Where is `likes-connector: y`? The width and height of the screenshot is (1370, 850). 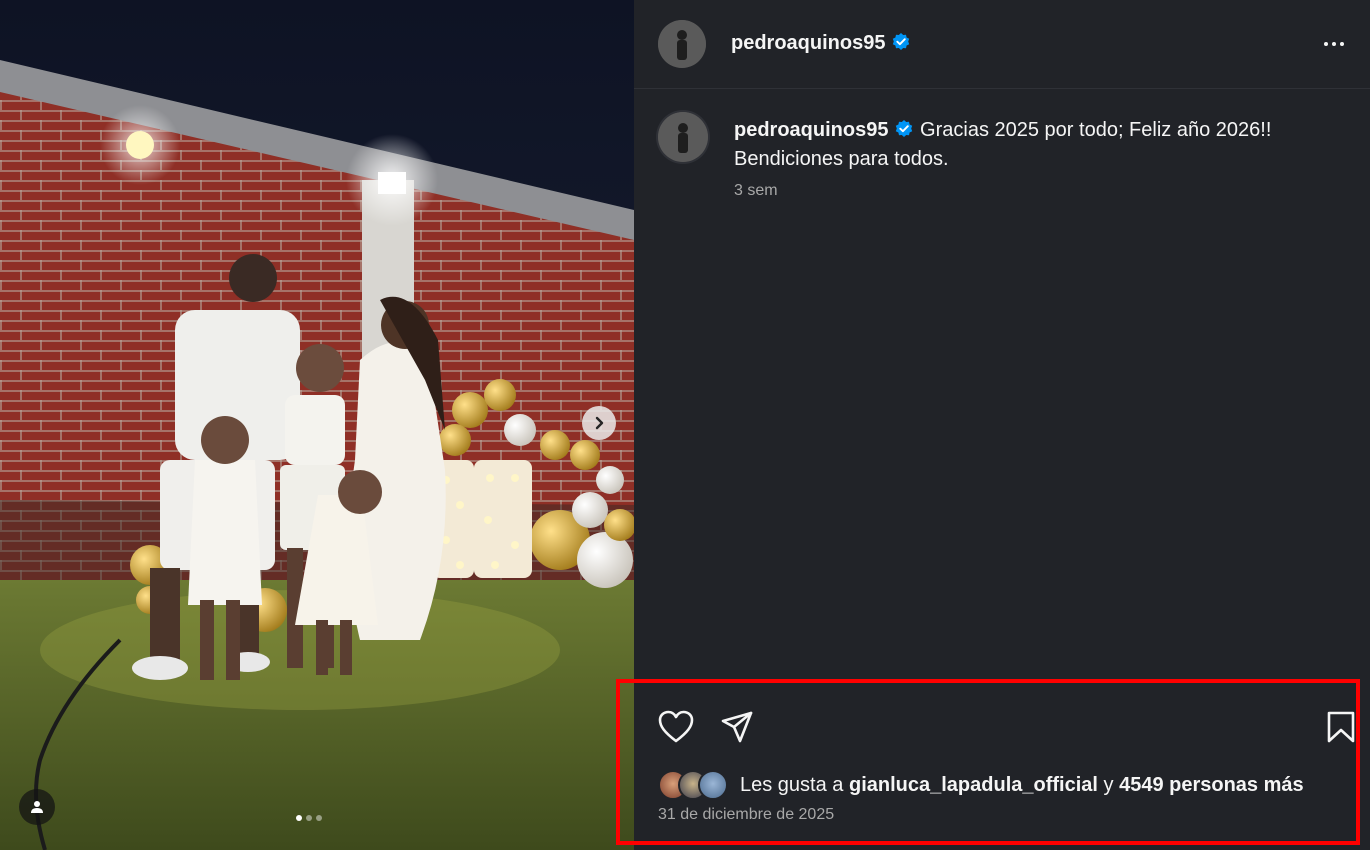
likes-connector: y is located at coordinates (1108, 785).